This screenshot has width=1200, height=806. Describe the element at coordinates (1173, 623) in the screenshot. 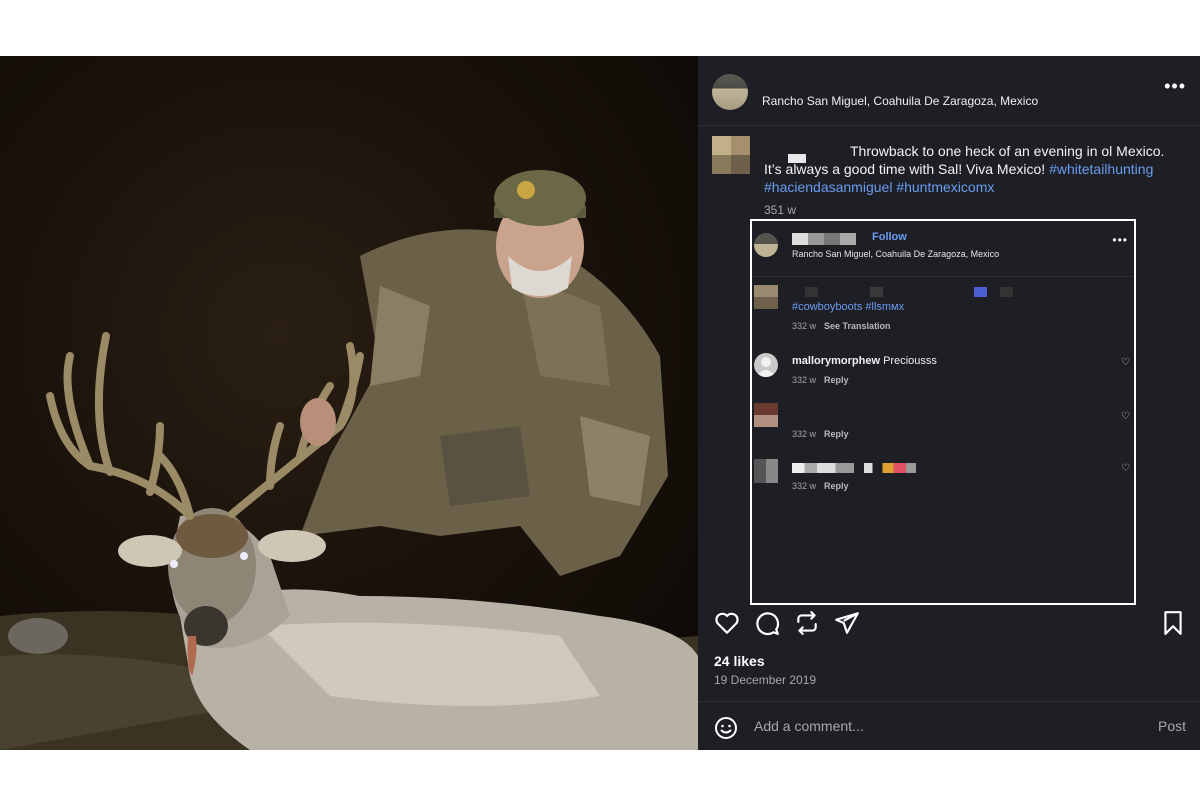

I see `bookmark-icon` at that location.